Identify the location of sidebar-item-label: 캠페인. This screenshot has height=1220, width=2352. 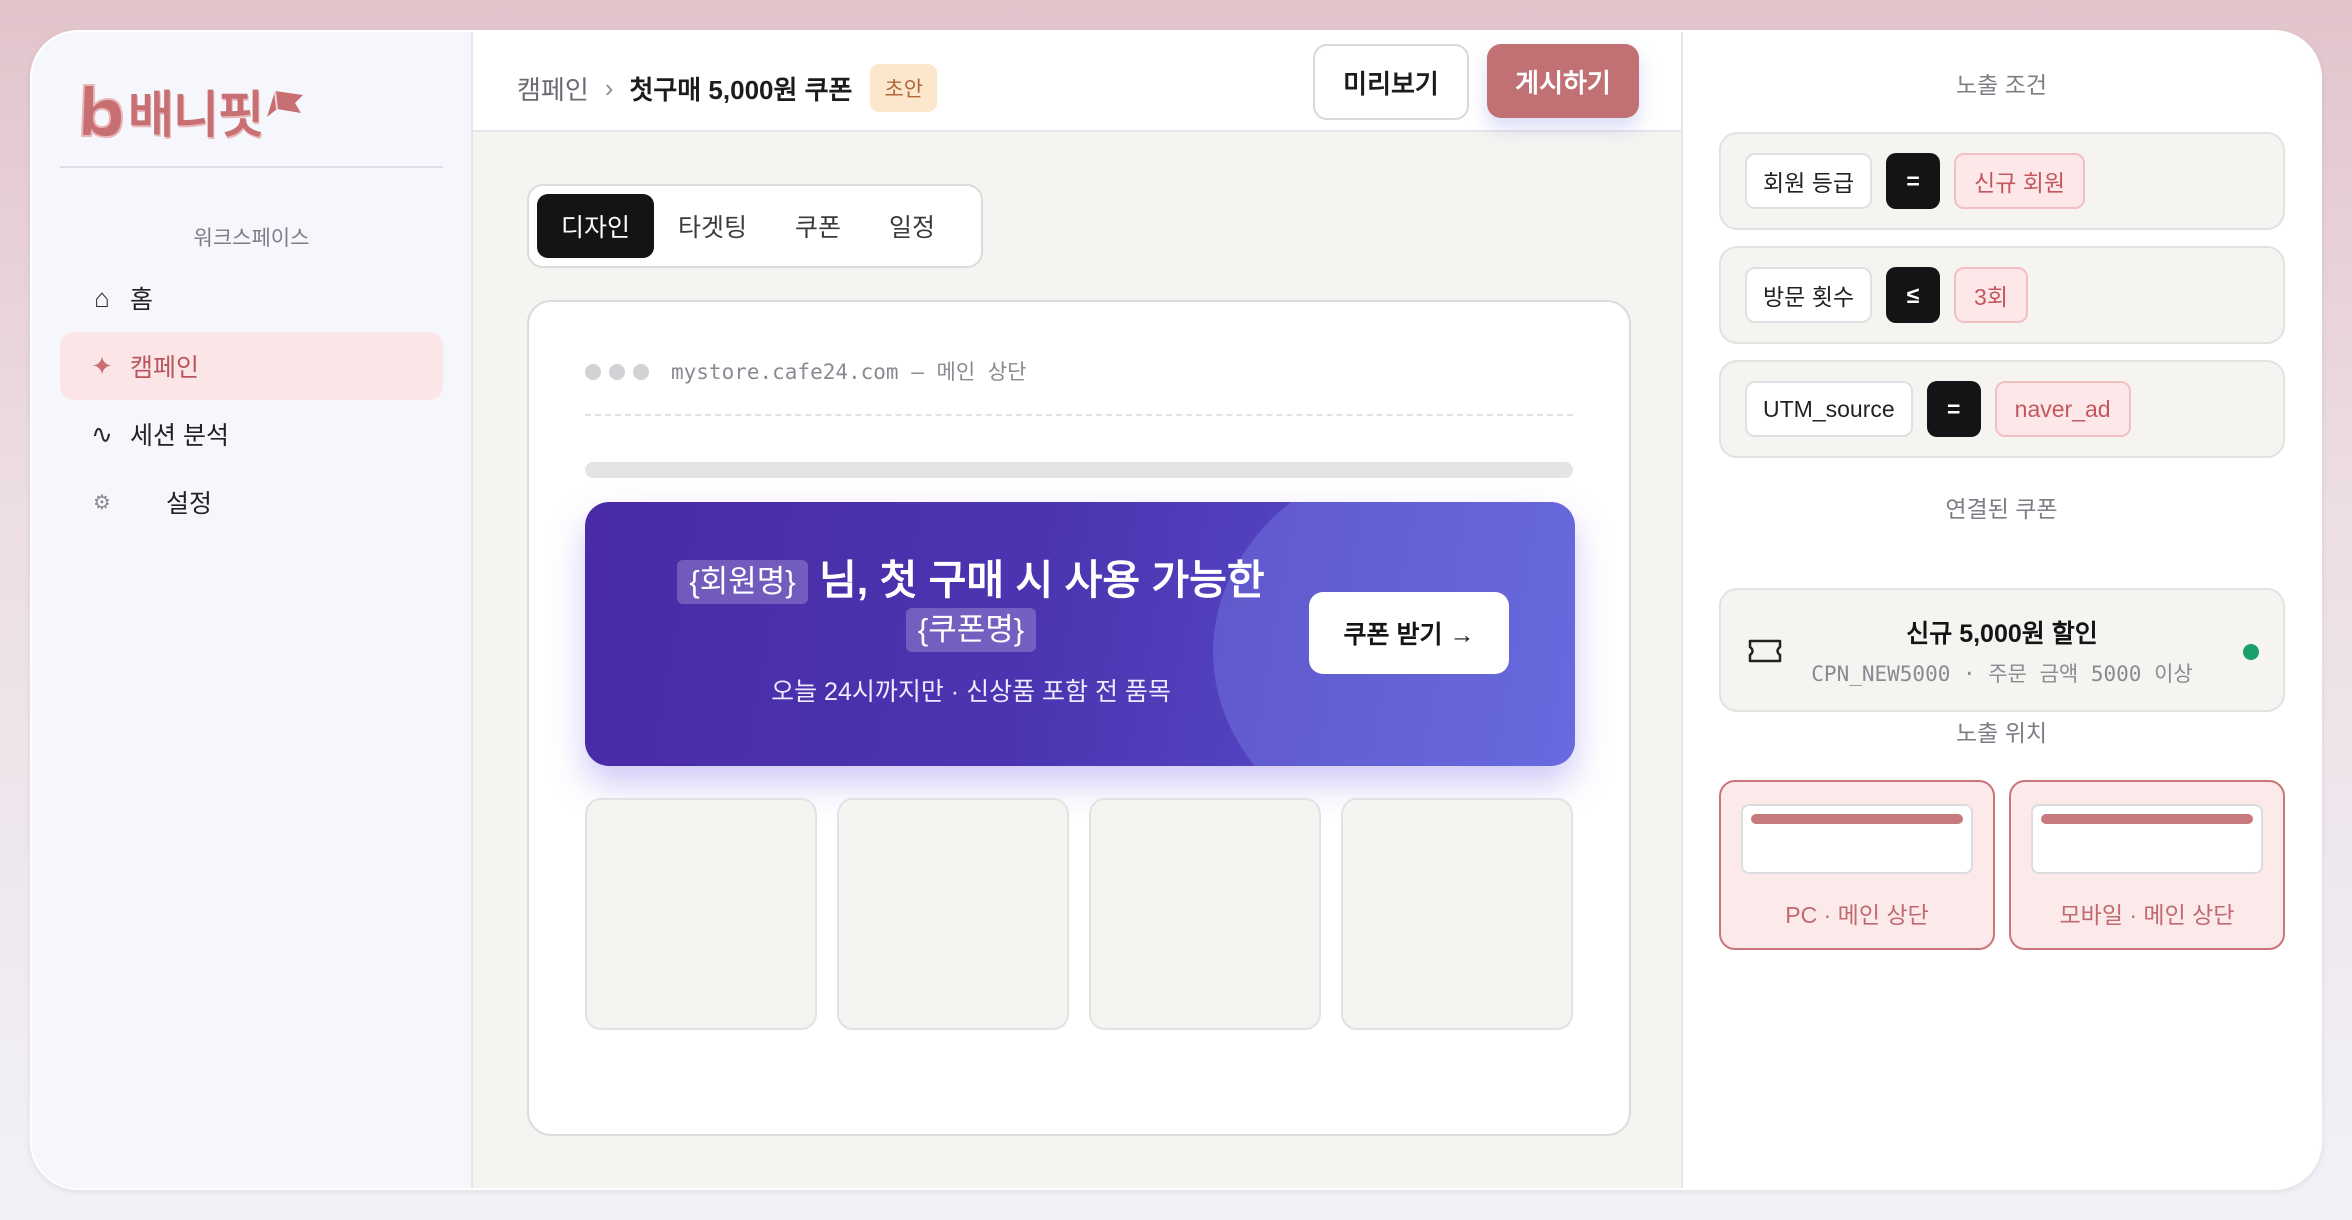
(165, 368).